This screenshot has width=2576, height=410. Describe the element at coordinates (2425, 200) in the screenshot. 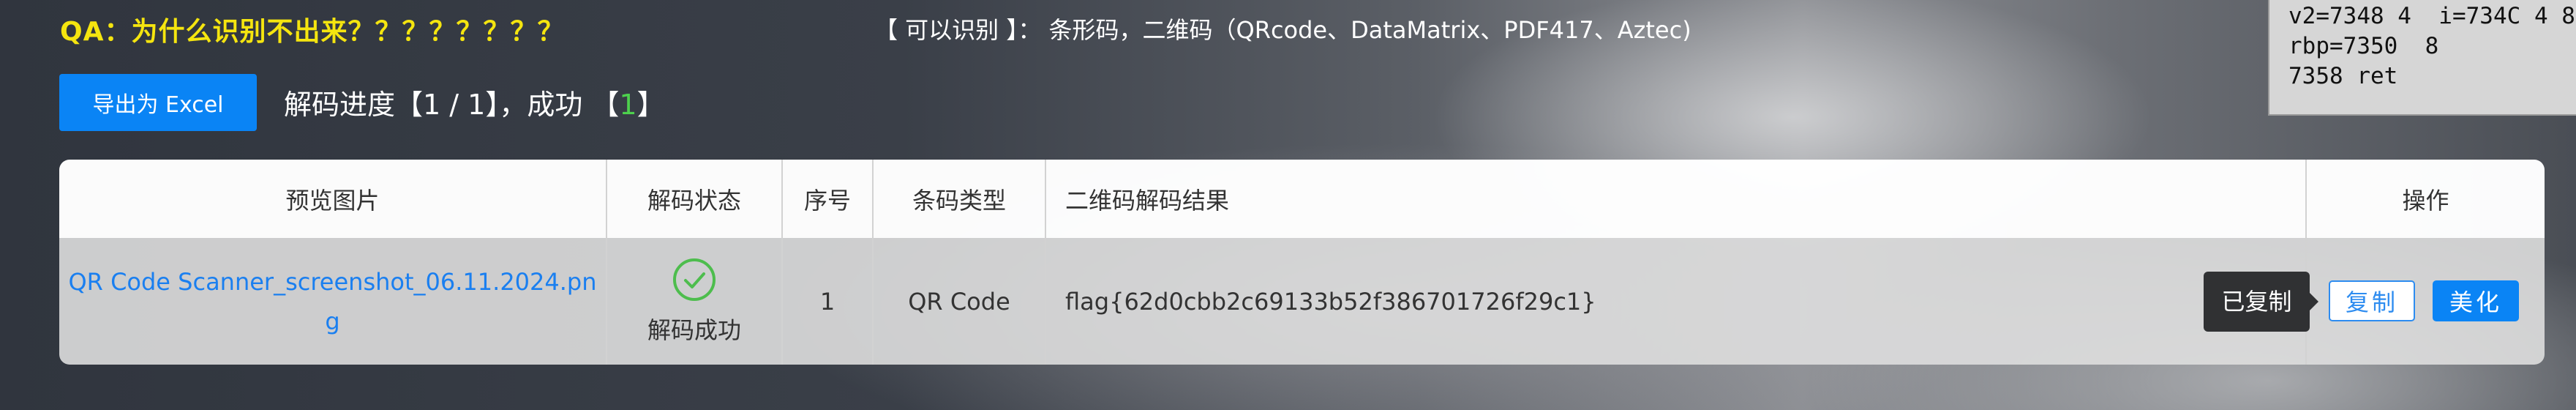

I see `header-action: 操作` at that location.